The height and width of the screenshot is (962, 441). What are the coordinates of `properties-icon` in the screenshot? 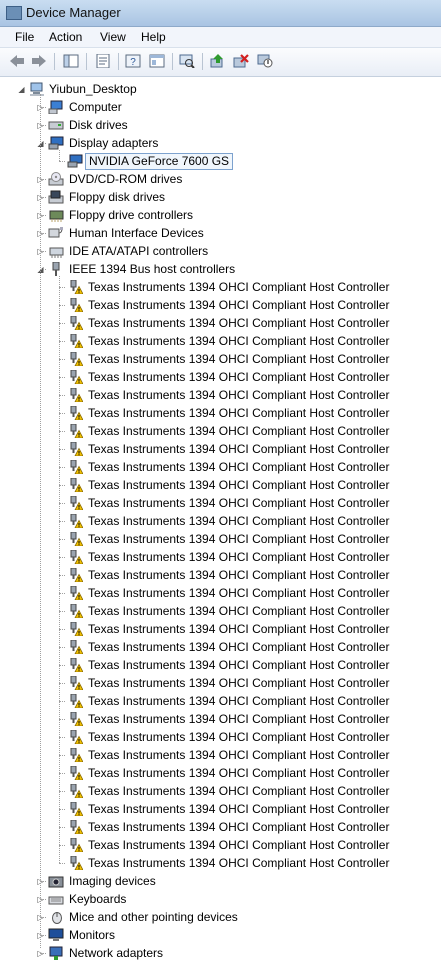 It's located at (103, 61).